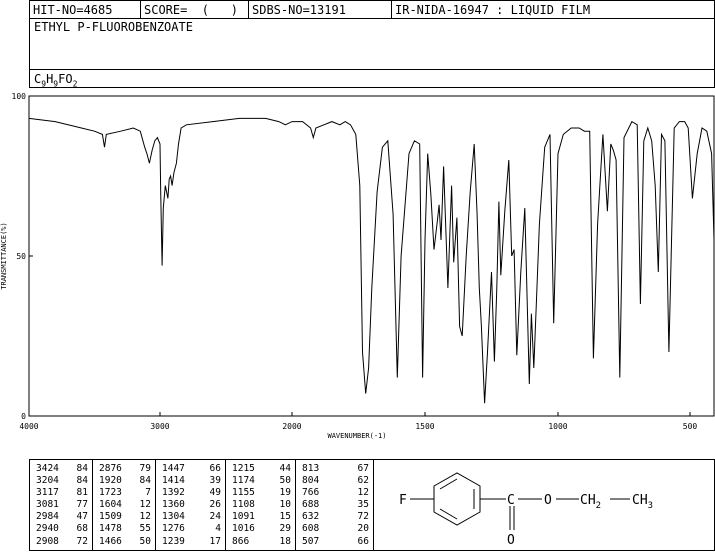 The width and height of the screenshot is (715, 553). What do you see at coordinates (124, 469) in the screenshot?
I see `peak-row: 2876 79` at bounding box center [124, 469].